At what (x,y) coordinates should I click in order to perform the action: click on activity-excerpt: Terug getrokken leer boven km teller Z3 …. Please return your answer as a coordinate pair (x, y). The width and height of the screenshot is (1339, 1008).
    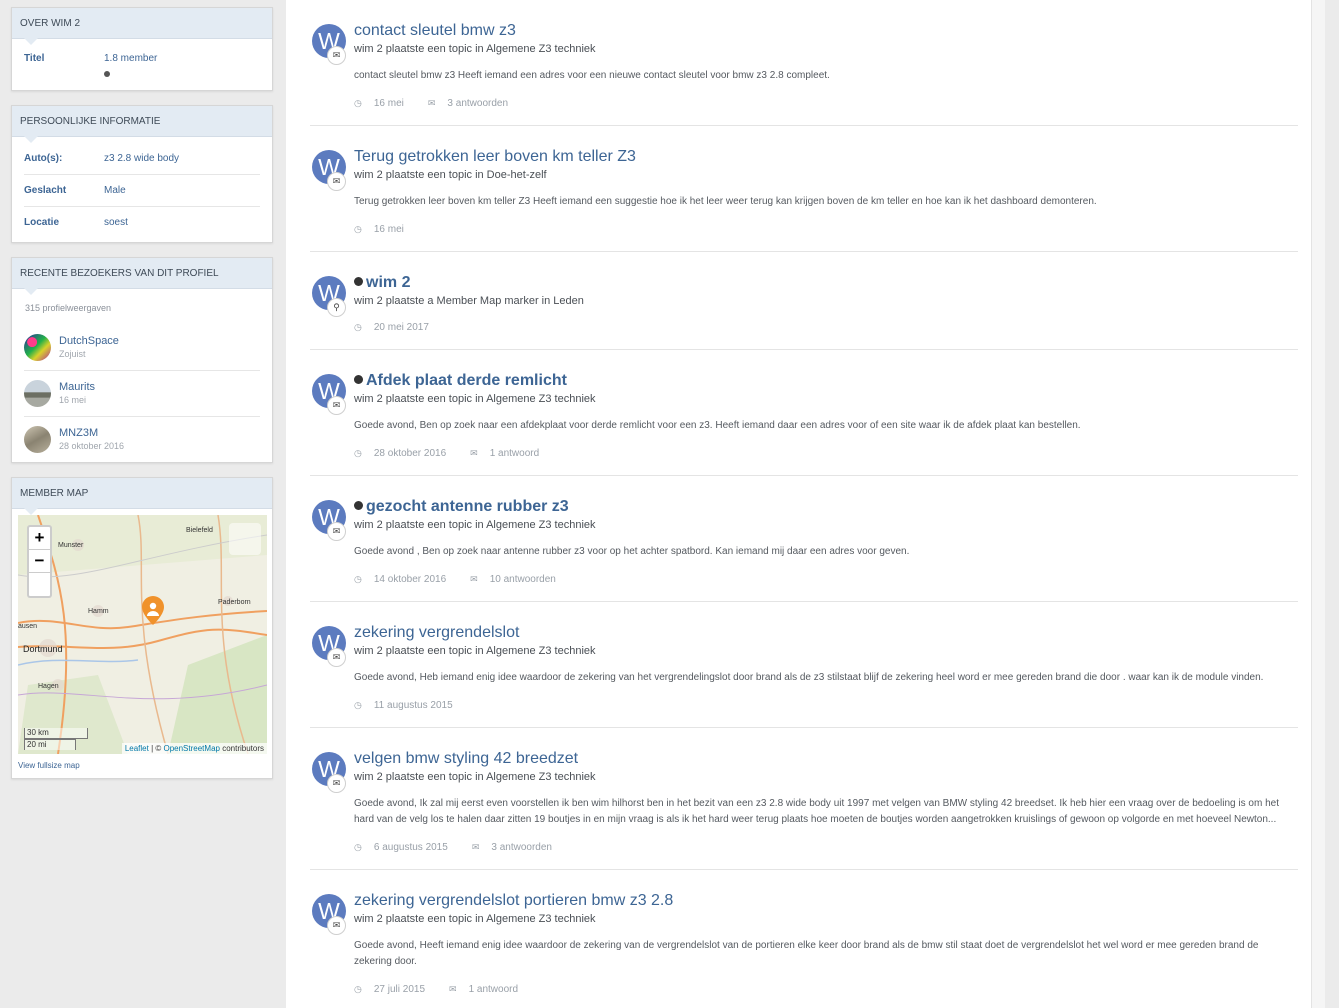
    Looking at the image, I should click on (725, 201).